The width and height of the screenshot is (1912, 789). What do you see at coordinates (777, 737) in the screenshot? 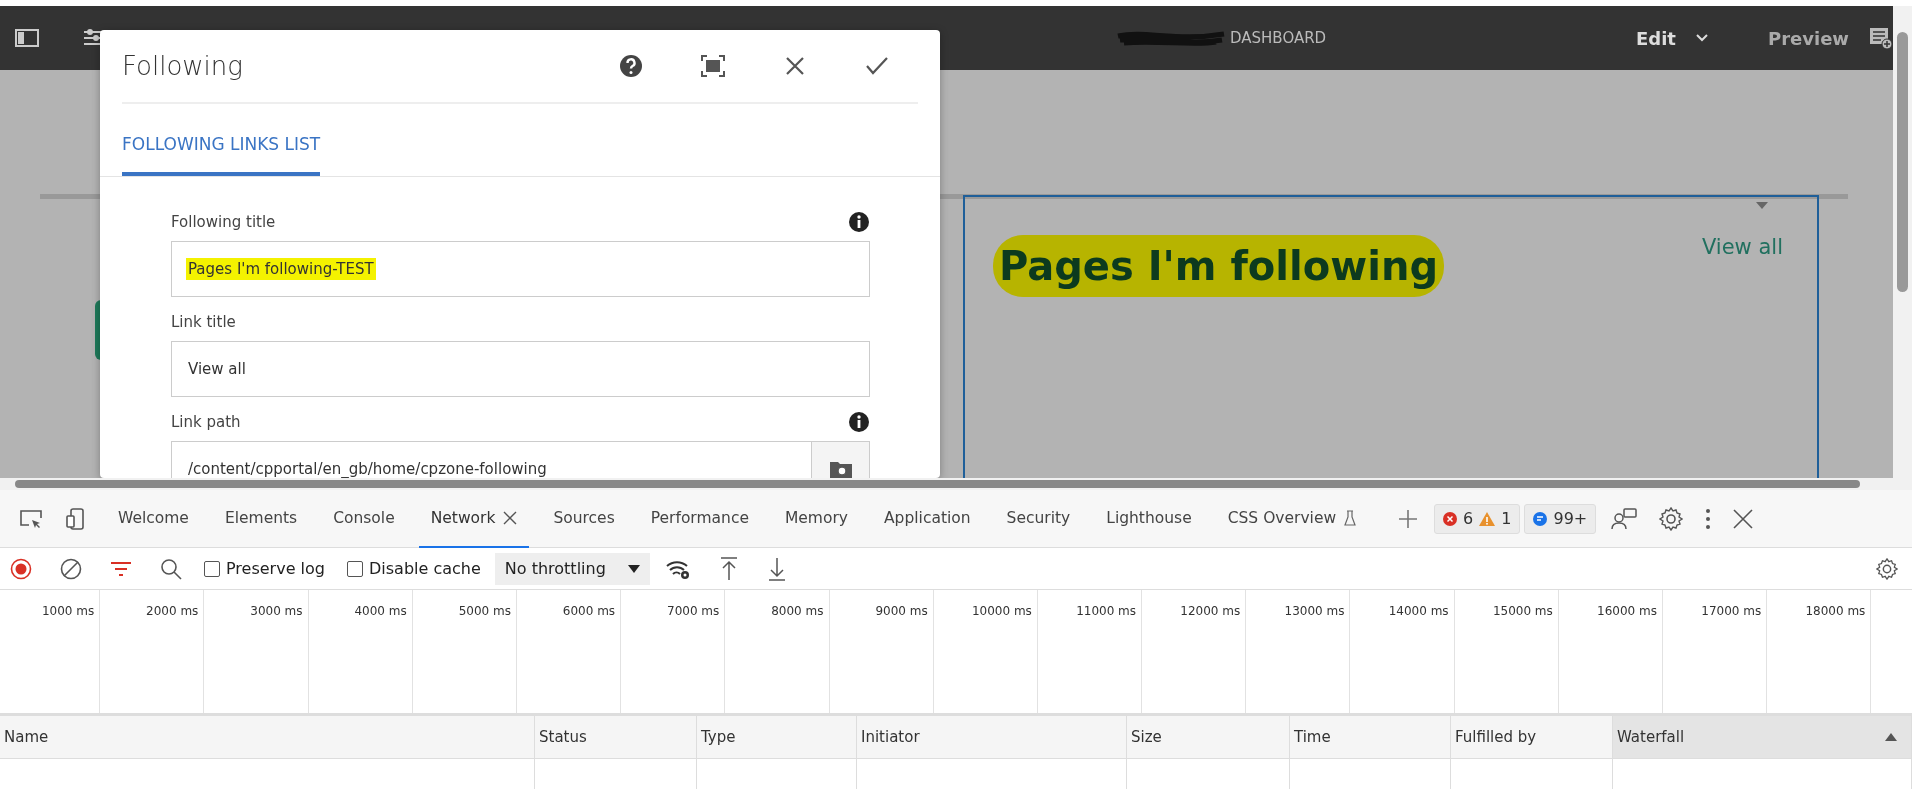
I see `column-header: Type` at bounding box center [777, 737].